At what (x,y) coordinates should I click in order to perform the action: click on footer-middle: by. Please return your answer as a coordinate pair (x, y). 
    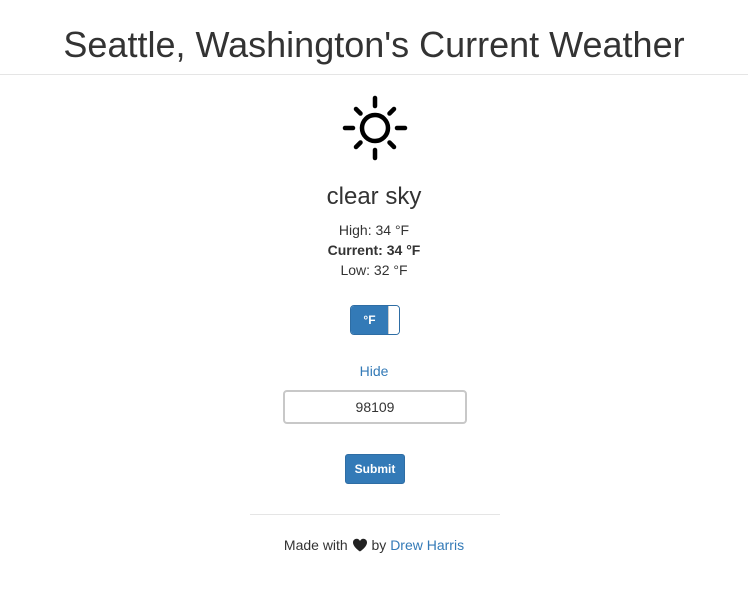
    Looking at the image, I should click on (379, 545).